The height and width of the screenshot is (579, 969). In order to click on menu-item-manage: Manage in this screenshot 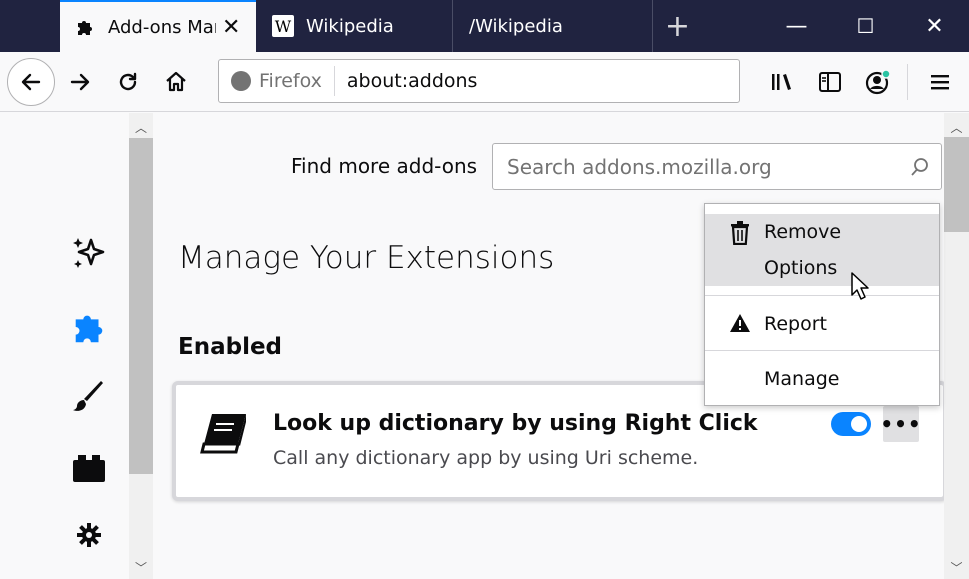, I will do `click(822, 379)`.